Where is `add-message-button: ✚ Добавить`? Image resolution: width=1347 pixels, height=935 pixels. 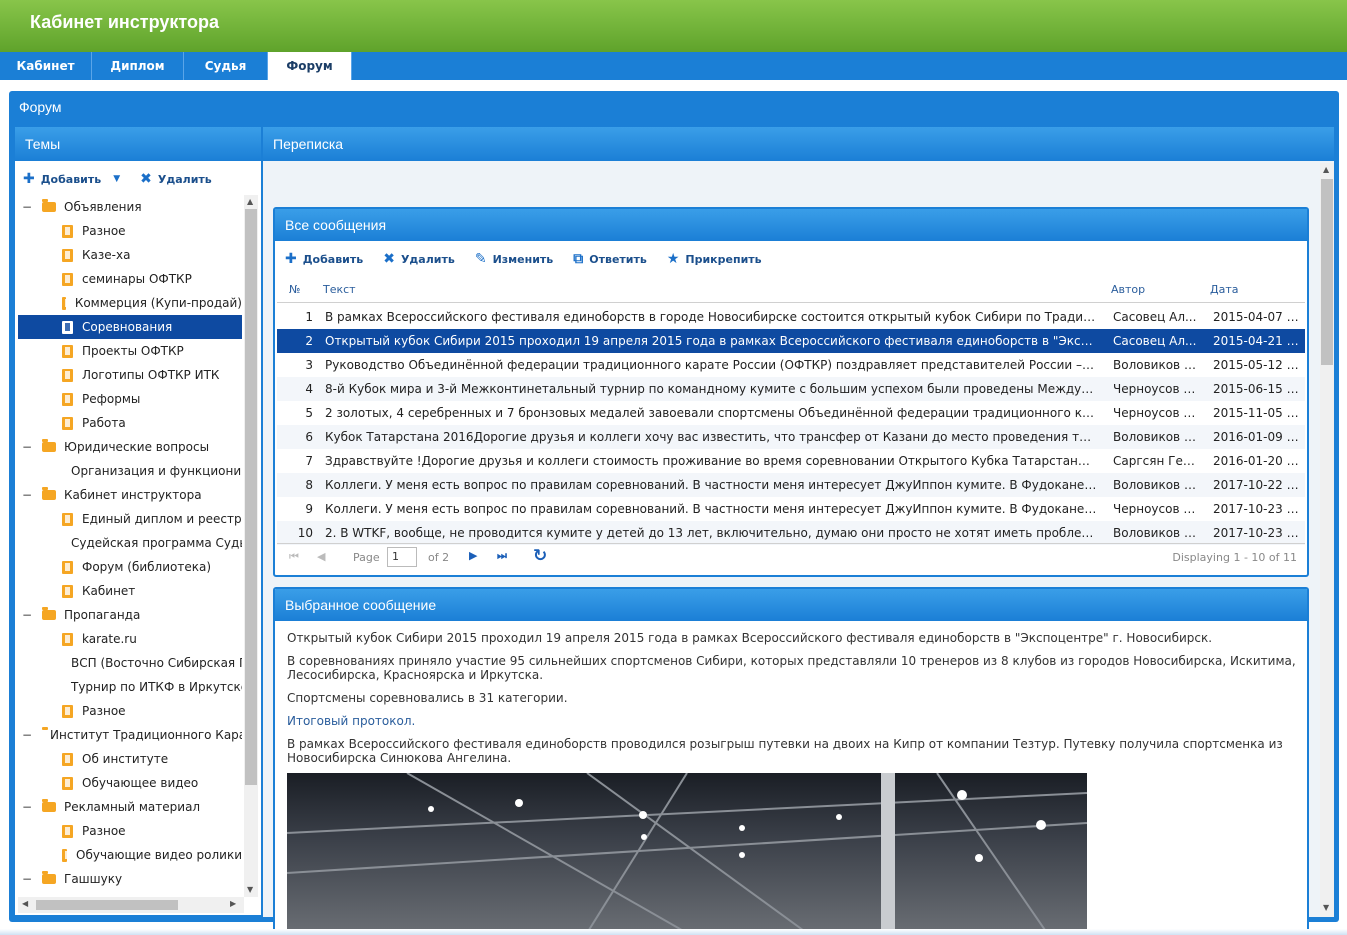 add-message-button: ✚ Добавить is located at coordinates (324, 259).